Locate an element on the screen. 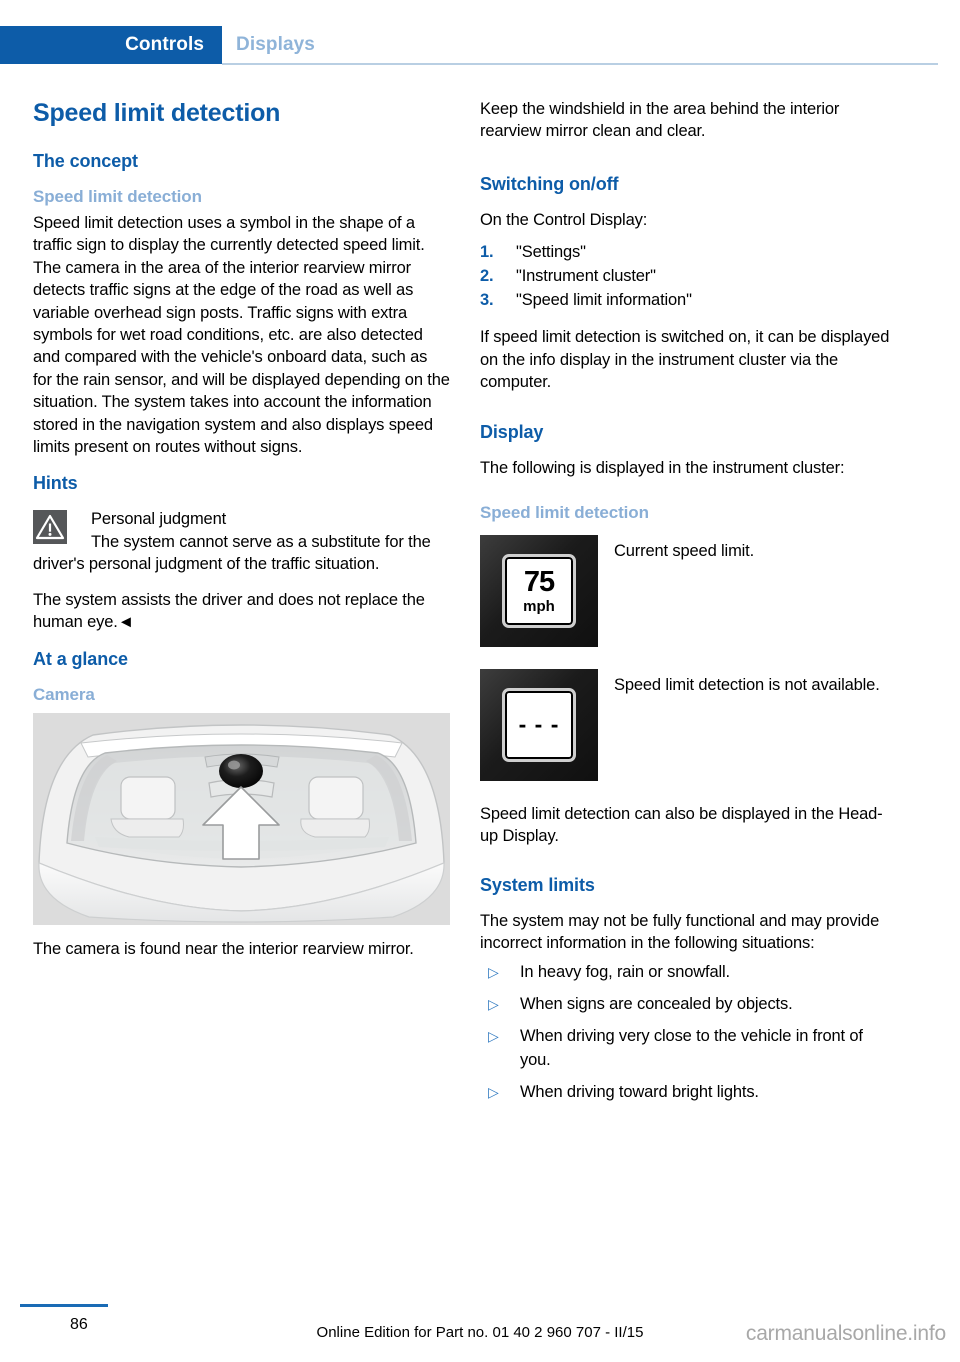 This screenshot has width=960, height=1362. page-header: Controls Displays is located at coordinates (480, 45).